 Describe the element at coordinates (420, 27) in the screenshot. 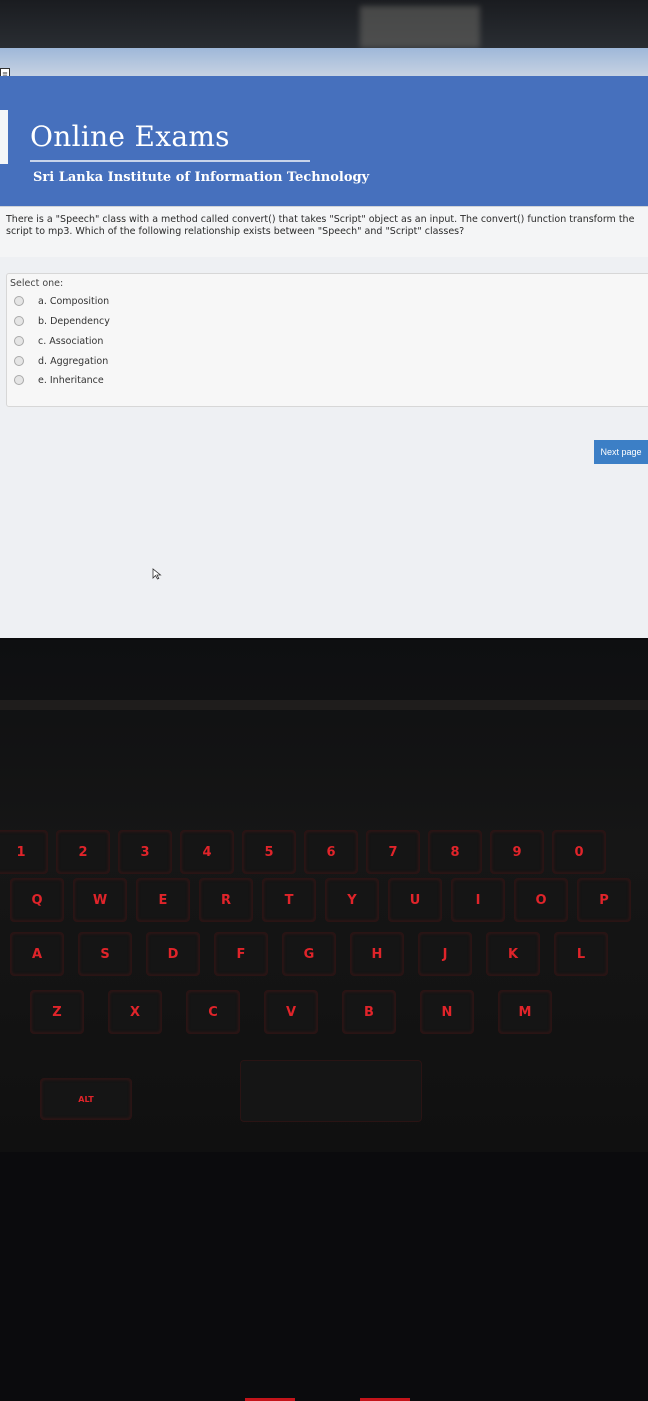

I see `bezel-glare` at that location.